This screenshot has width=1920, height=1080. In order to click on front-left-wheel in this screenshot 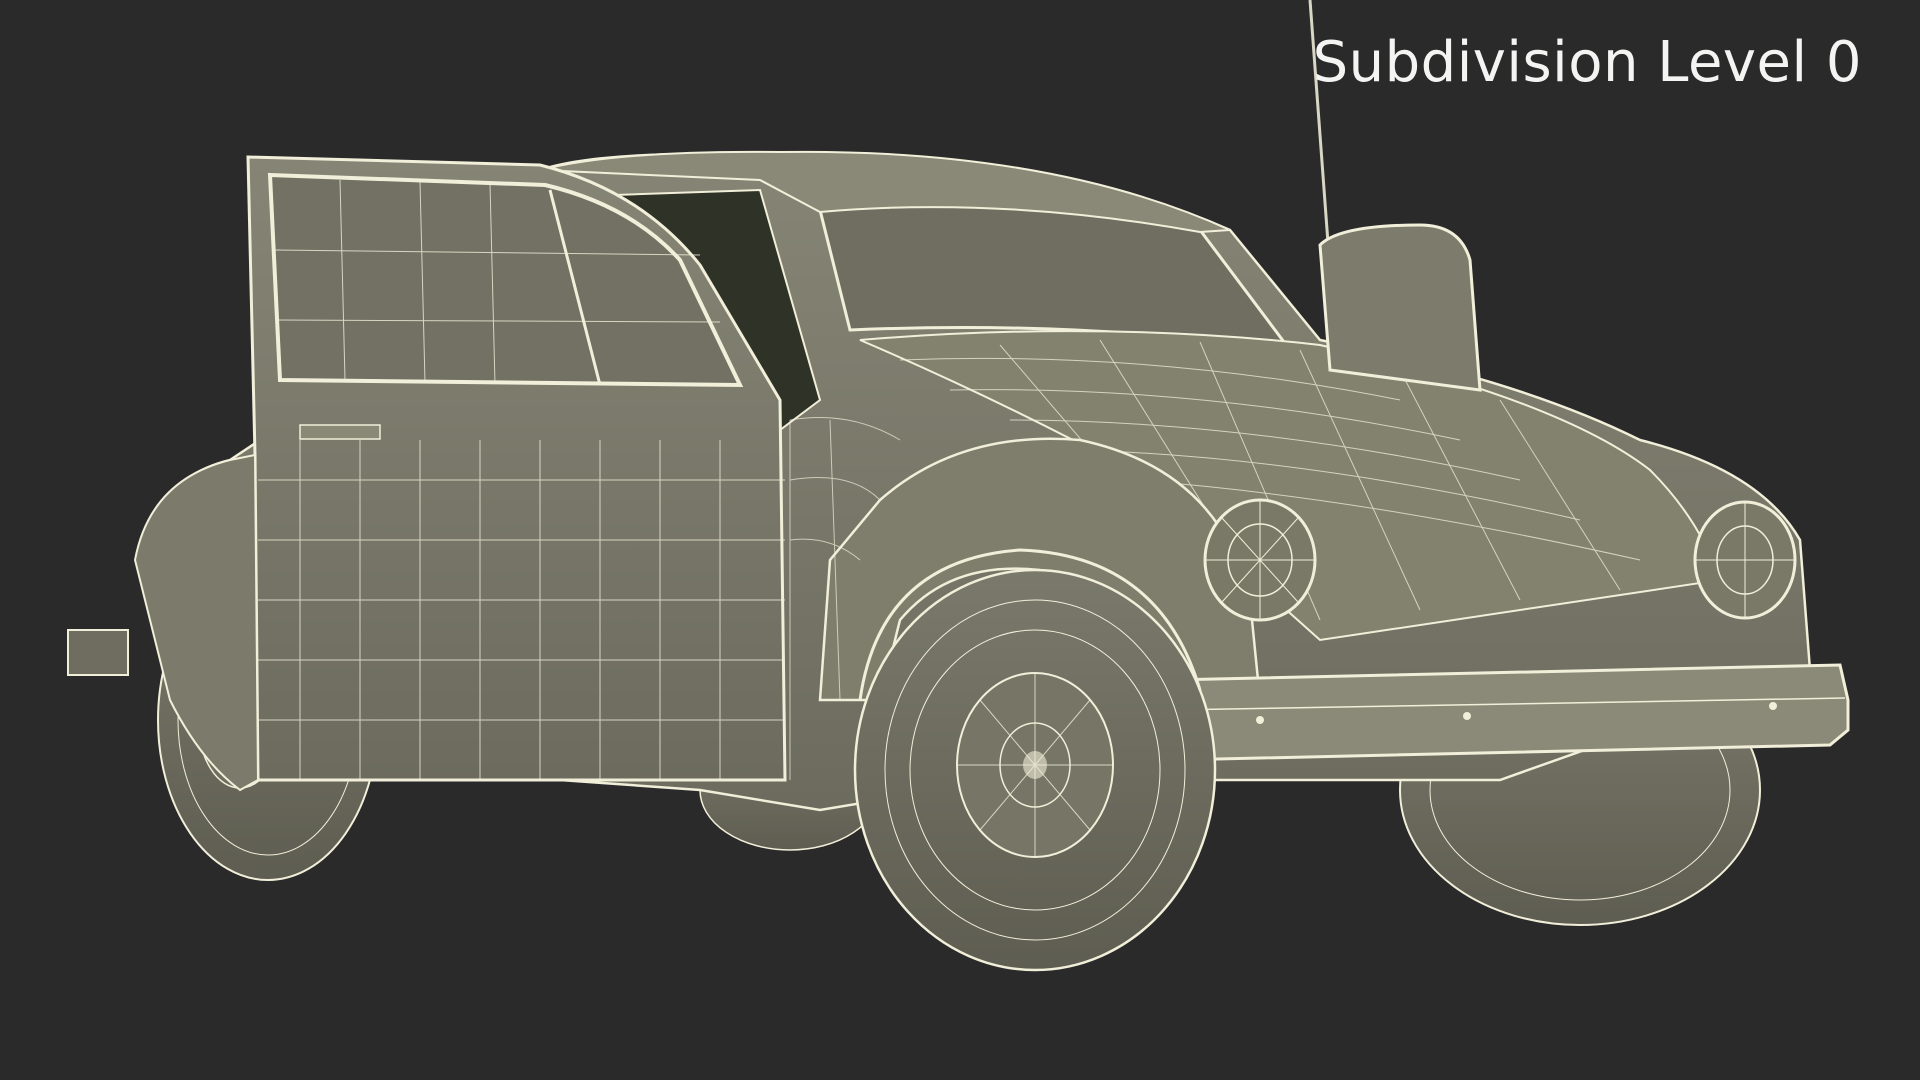, I will do `click(1035, 770)`.